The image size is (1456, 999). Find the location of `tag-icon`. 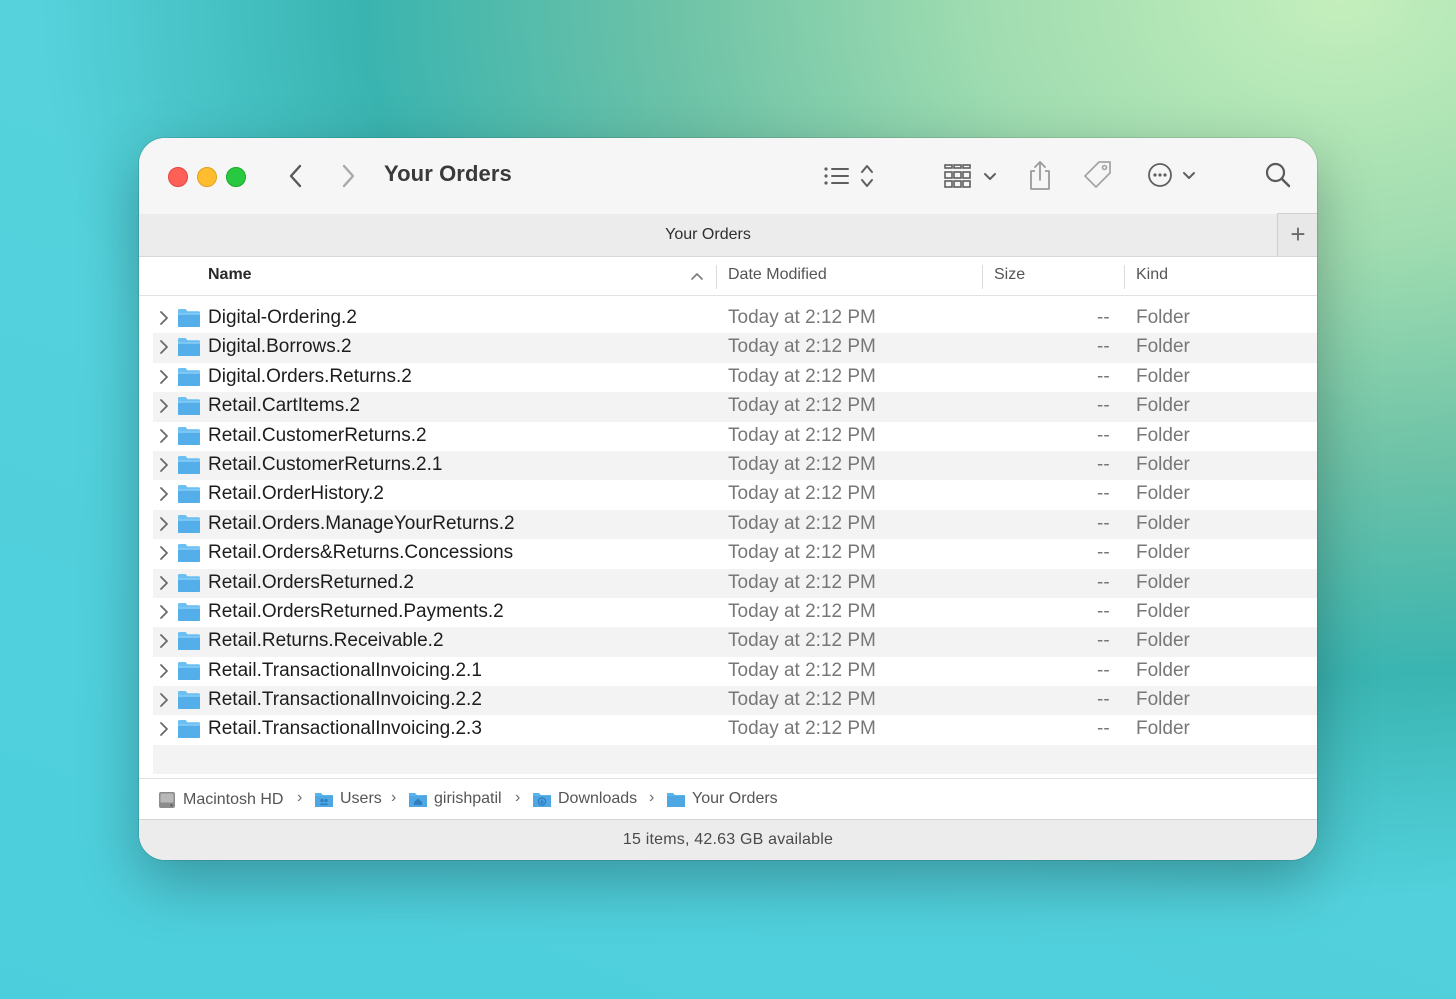

tag-icon is located at coordinates (1097, 174).